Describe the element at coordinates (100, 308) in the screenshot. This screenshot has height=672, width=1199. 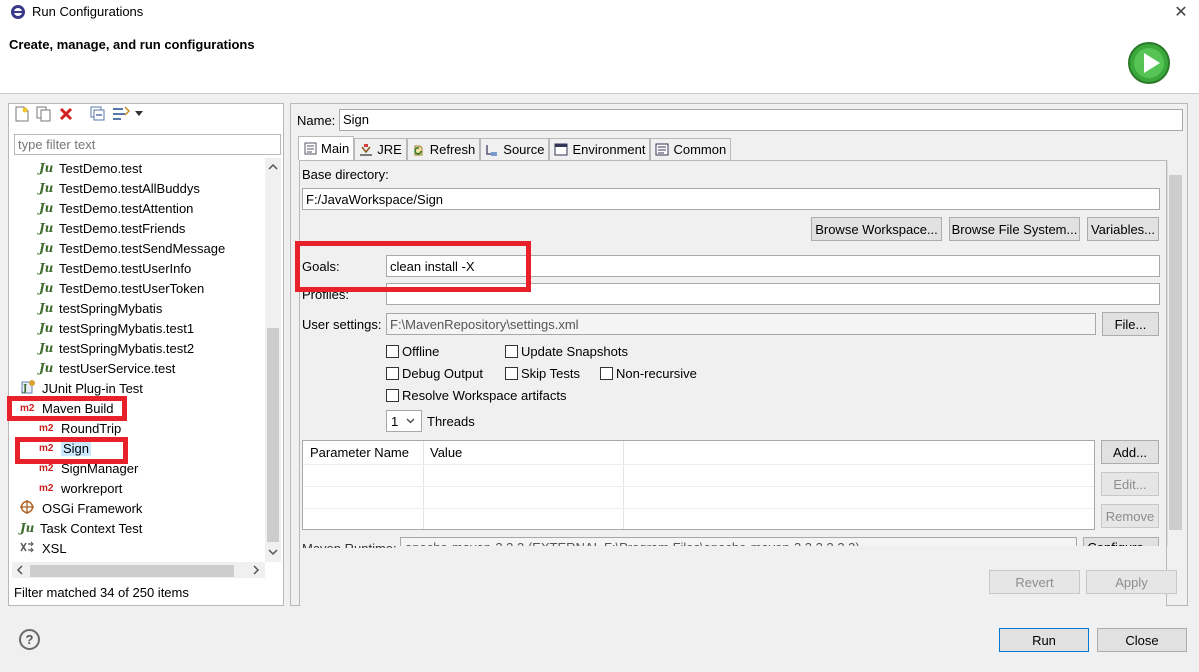
I see `tree-item-testspringmybatis: Ju testSpringMybatis` at that location.